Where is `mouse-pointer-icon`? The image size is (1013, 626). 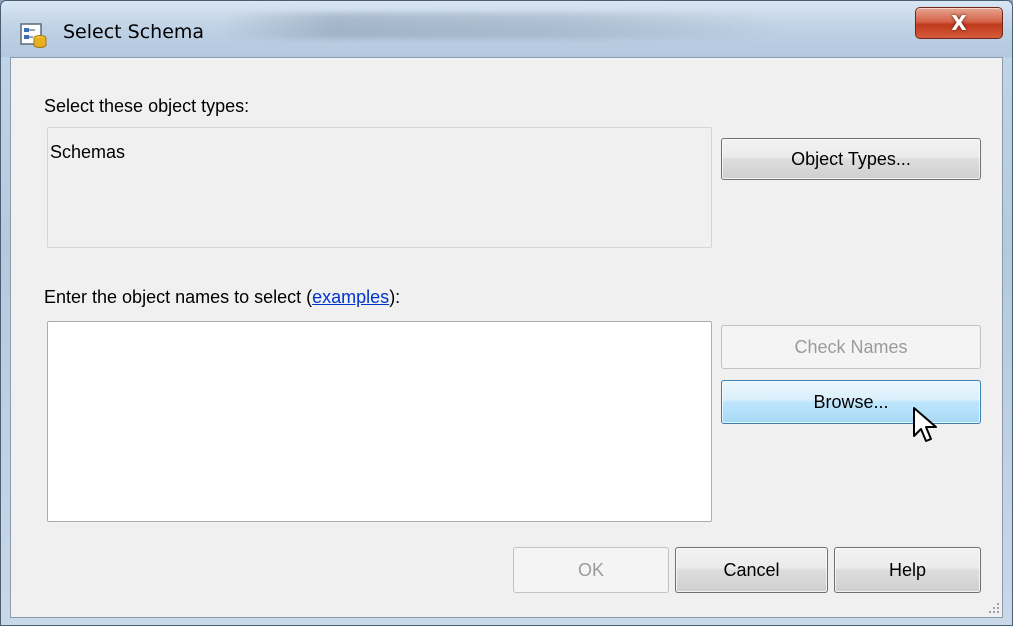
mouse-pointer-icon is located at coordinates (925, 424).